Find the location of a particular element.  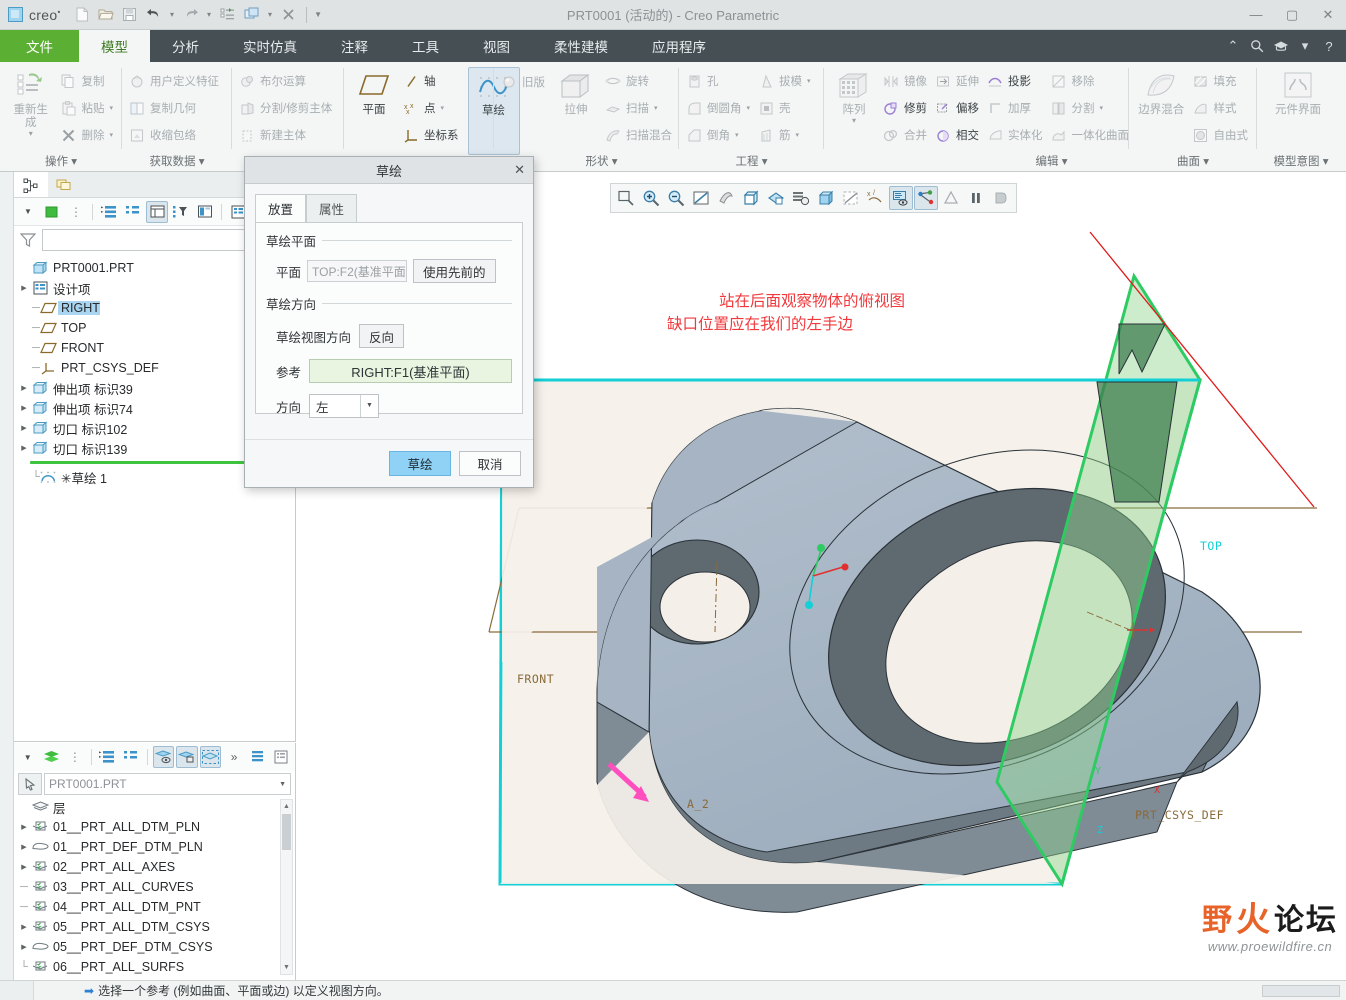

display-style-icon is located at coordinates (826, 198).